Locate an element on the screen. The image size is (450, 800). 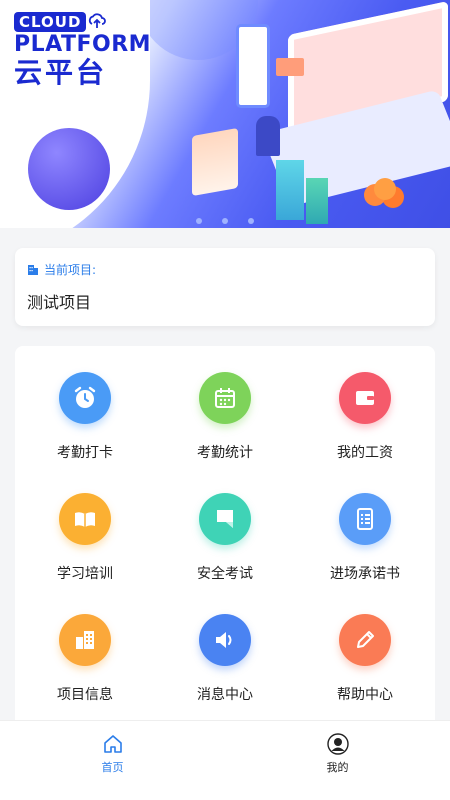
decorative-circle is located at coordinates (69, 169).